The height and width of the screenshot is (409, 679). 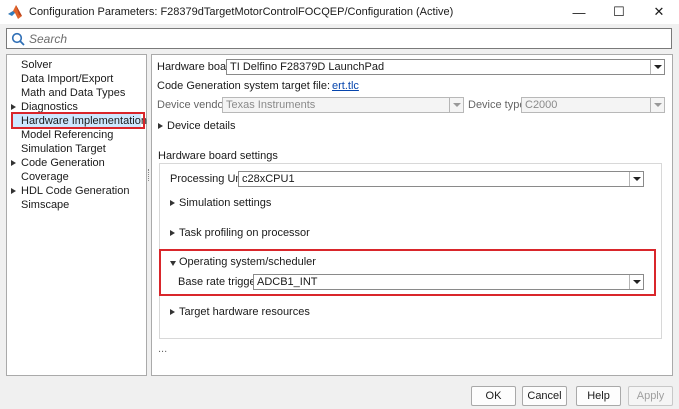 I want to click on tree-item-label: Code Generation, so click(x=63, y=163).